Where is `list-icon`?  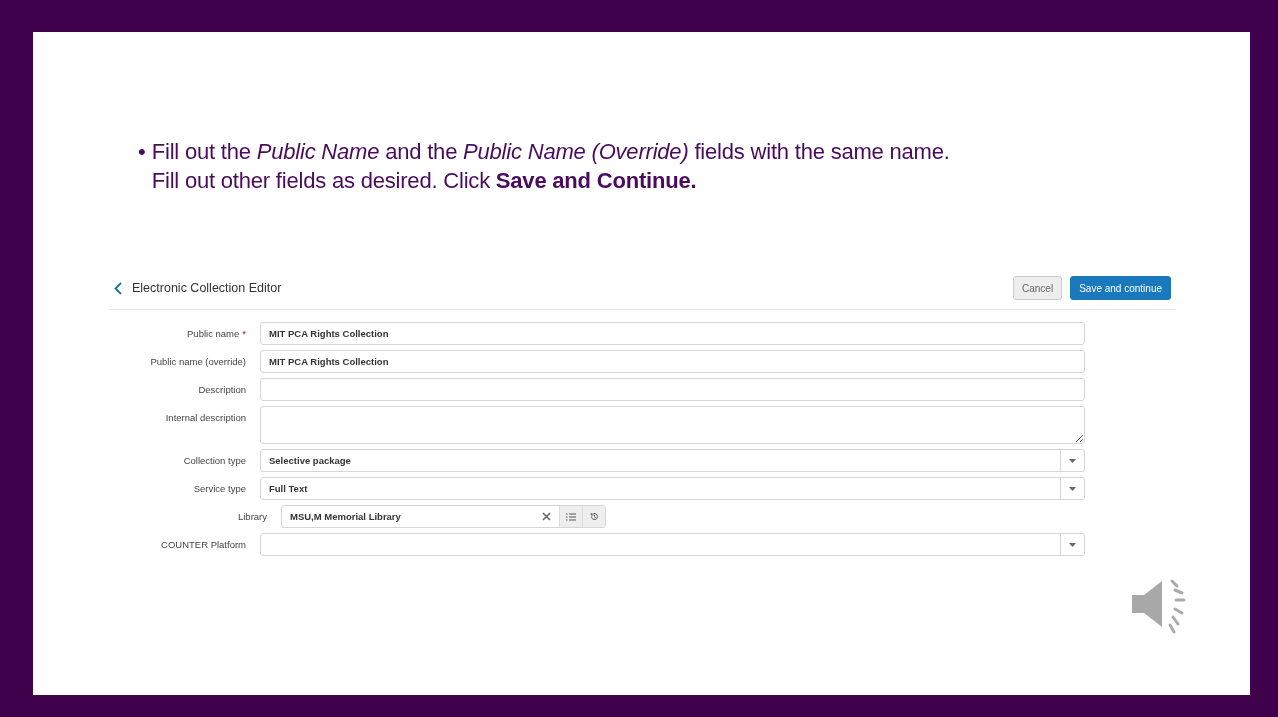 list-icon is located at coordinates (571, 516).